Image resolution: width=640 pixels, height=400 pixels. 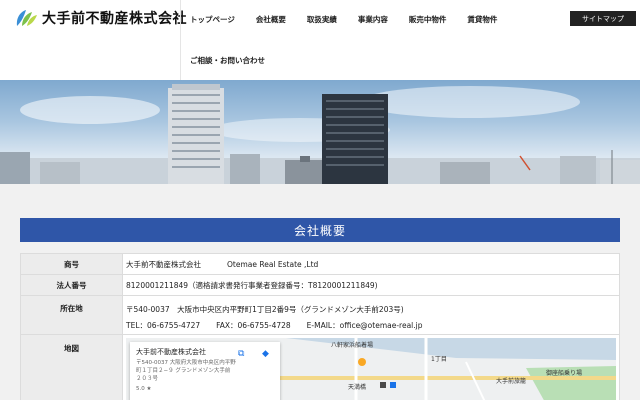 What do you see at coordinates (275, 19) in the screenshot?
I see `nav-item-company: 会社概要` at bounding box center [275, 19].